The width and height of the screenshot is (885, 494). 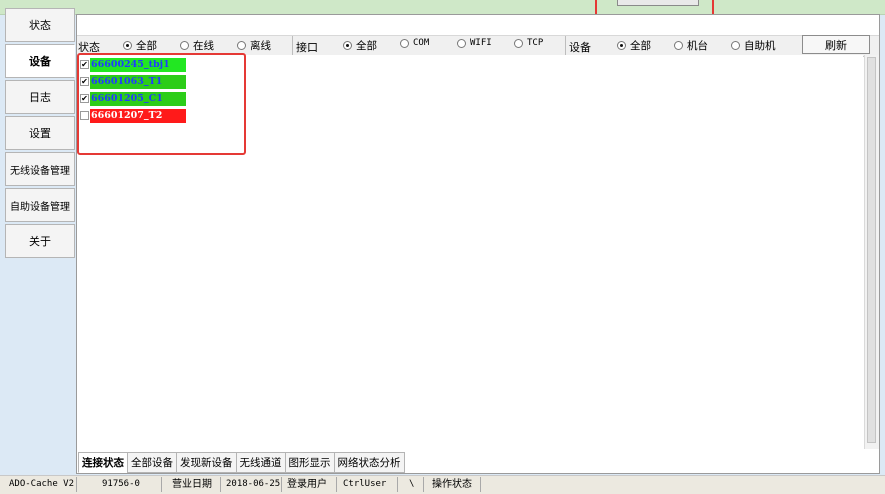 I want to click on device-radio-kiosk: 自助机, so click(x=753, y=45).